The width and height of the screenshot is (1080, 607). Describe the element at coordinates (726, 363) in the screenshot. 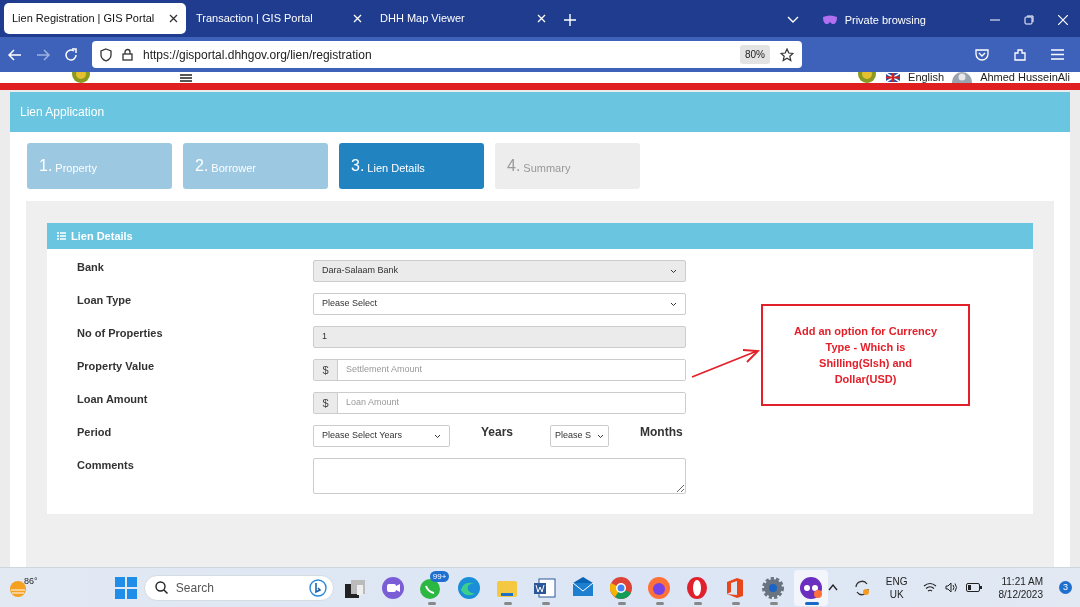

I see `arrow` at that location.